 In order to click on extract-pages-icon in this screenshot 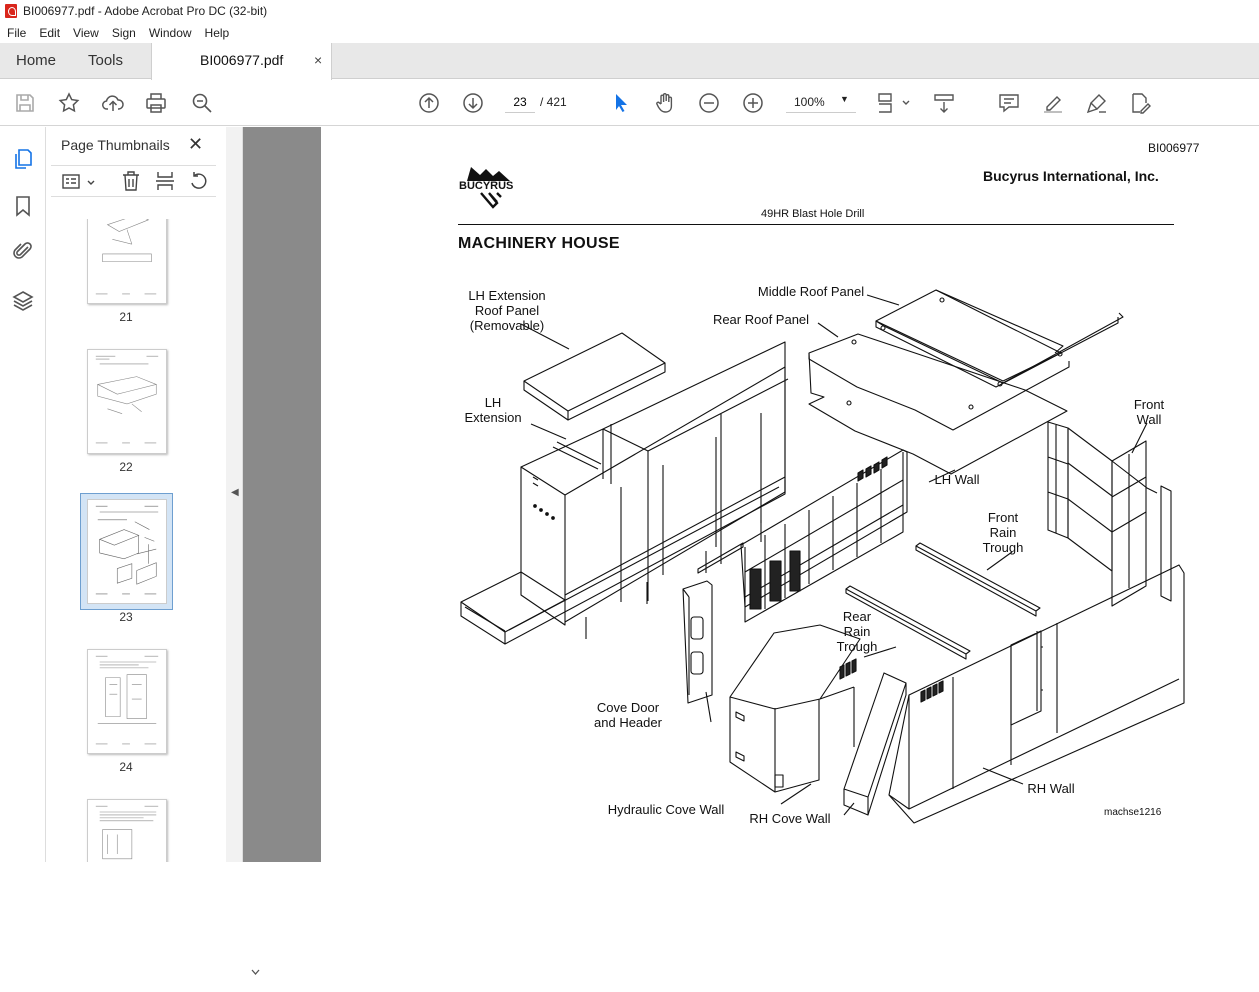, I will do `click(165, 181)`.